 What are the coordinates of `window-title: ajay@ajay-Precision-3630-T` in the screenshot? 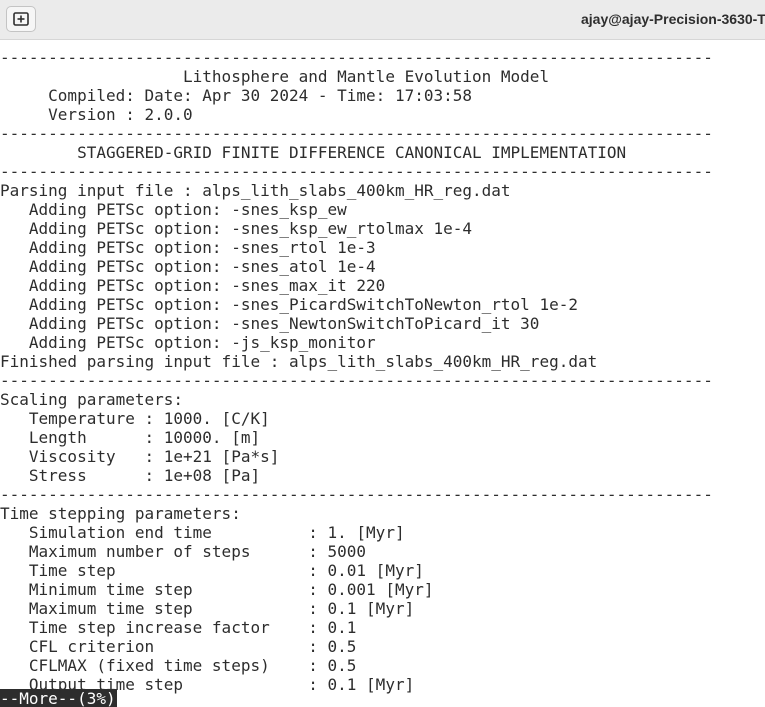 It's located at (673, 19).